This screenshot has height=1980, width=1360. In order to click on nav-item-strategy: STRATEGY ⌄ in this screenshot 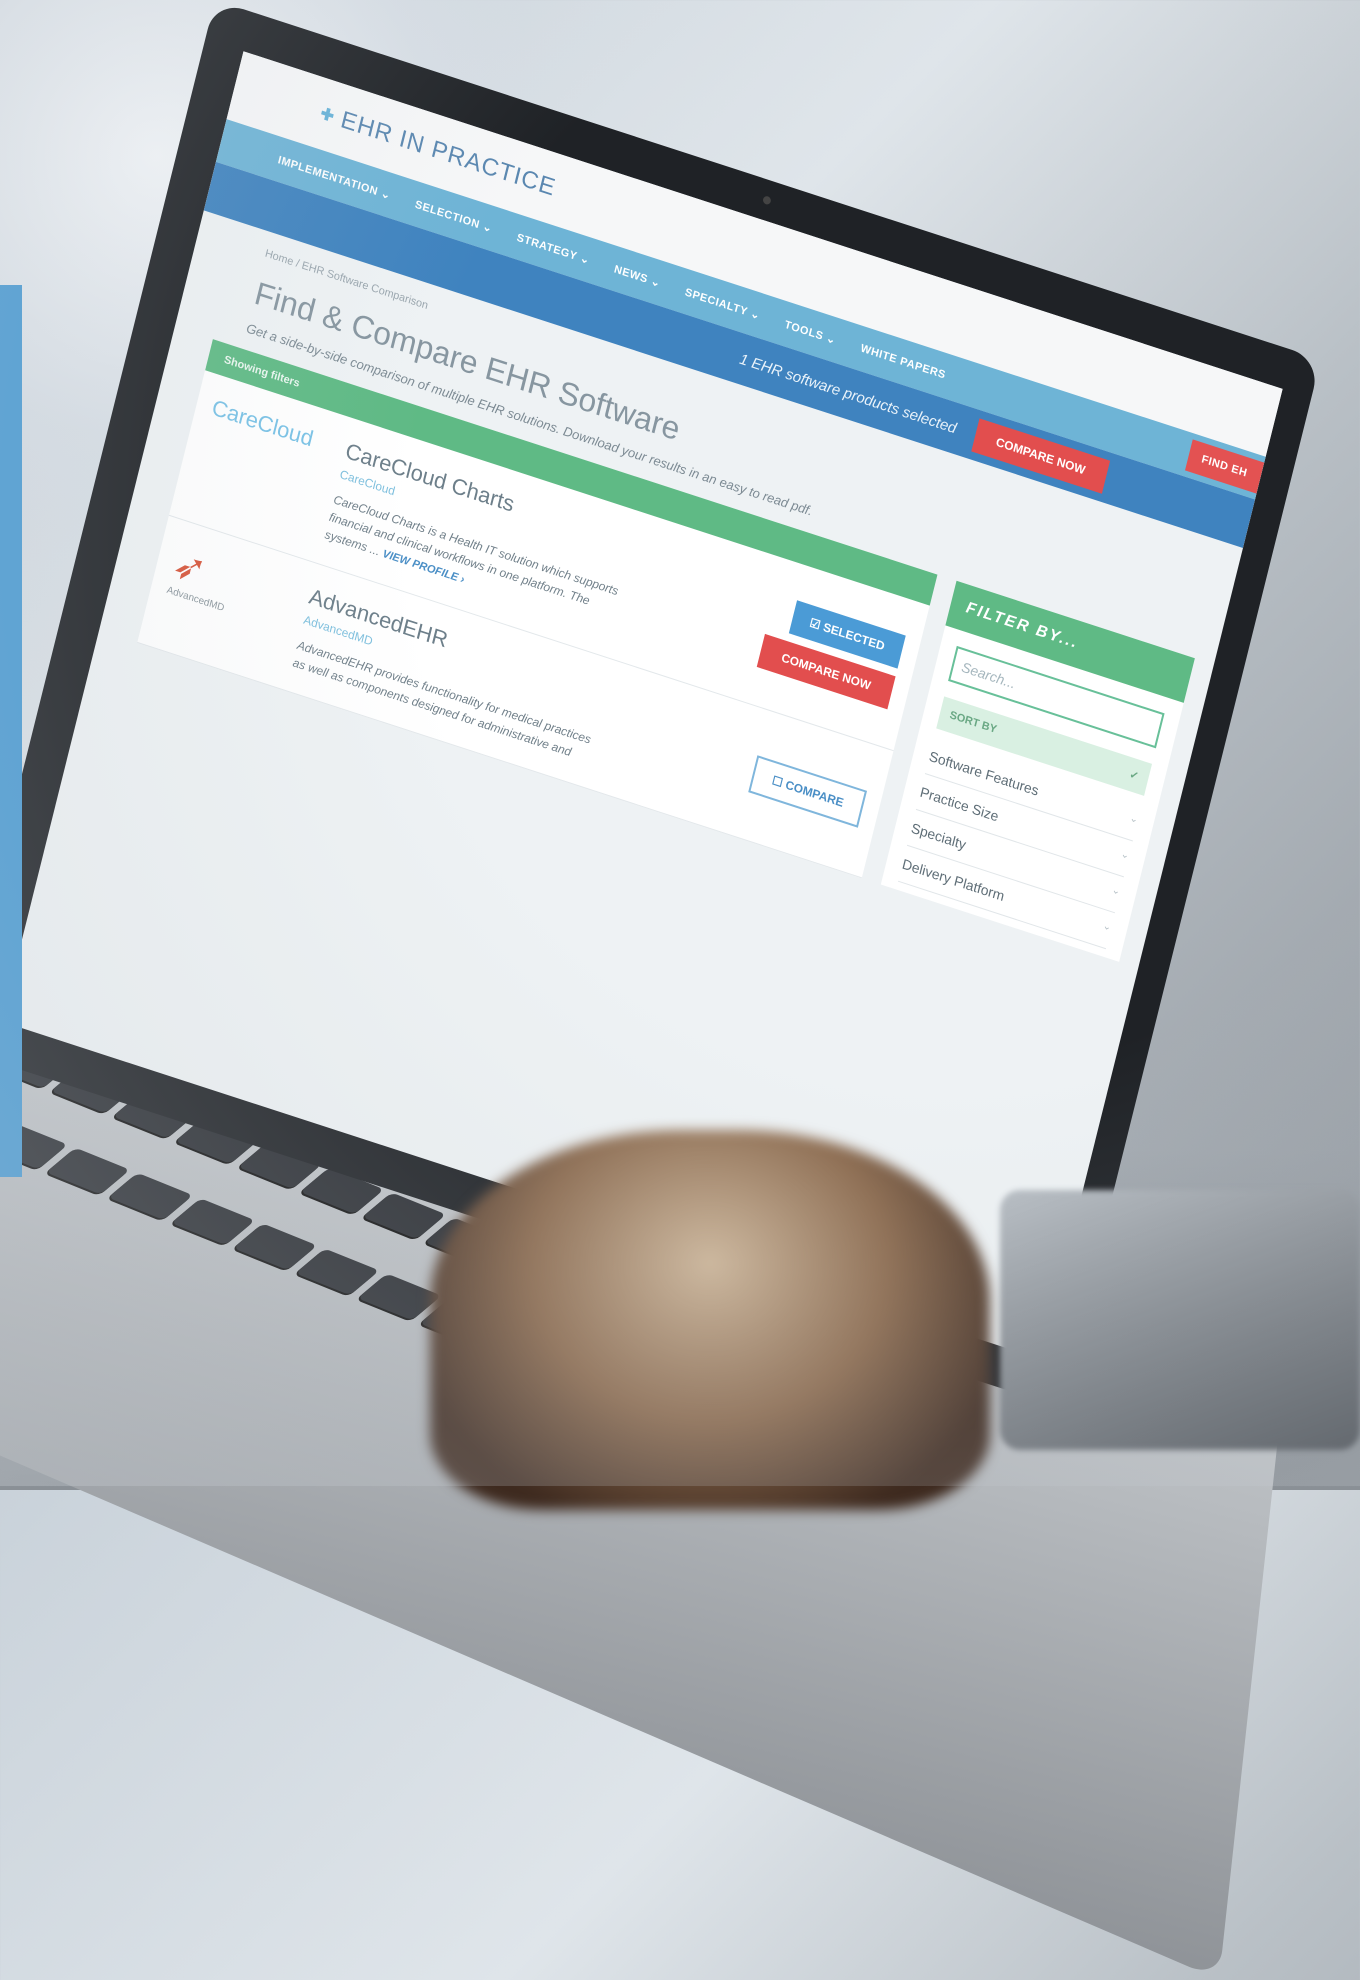, I will do `click(554, 248)`.